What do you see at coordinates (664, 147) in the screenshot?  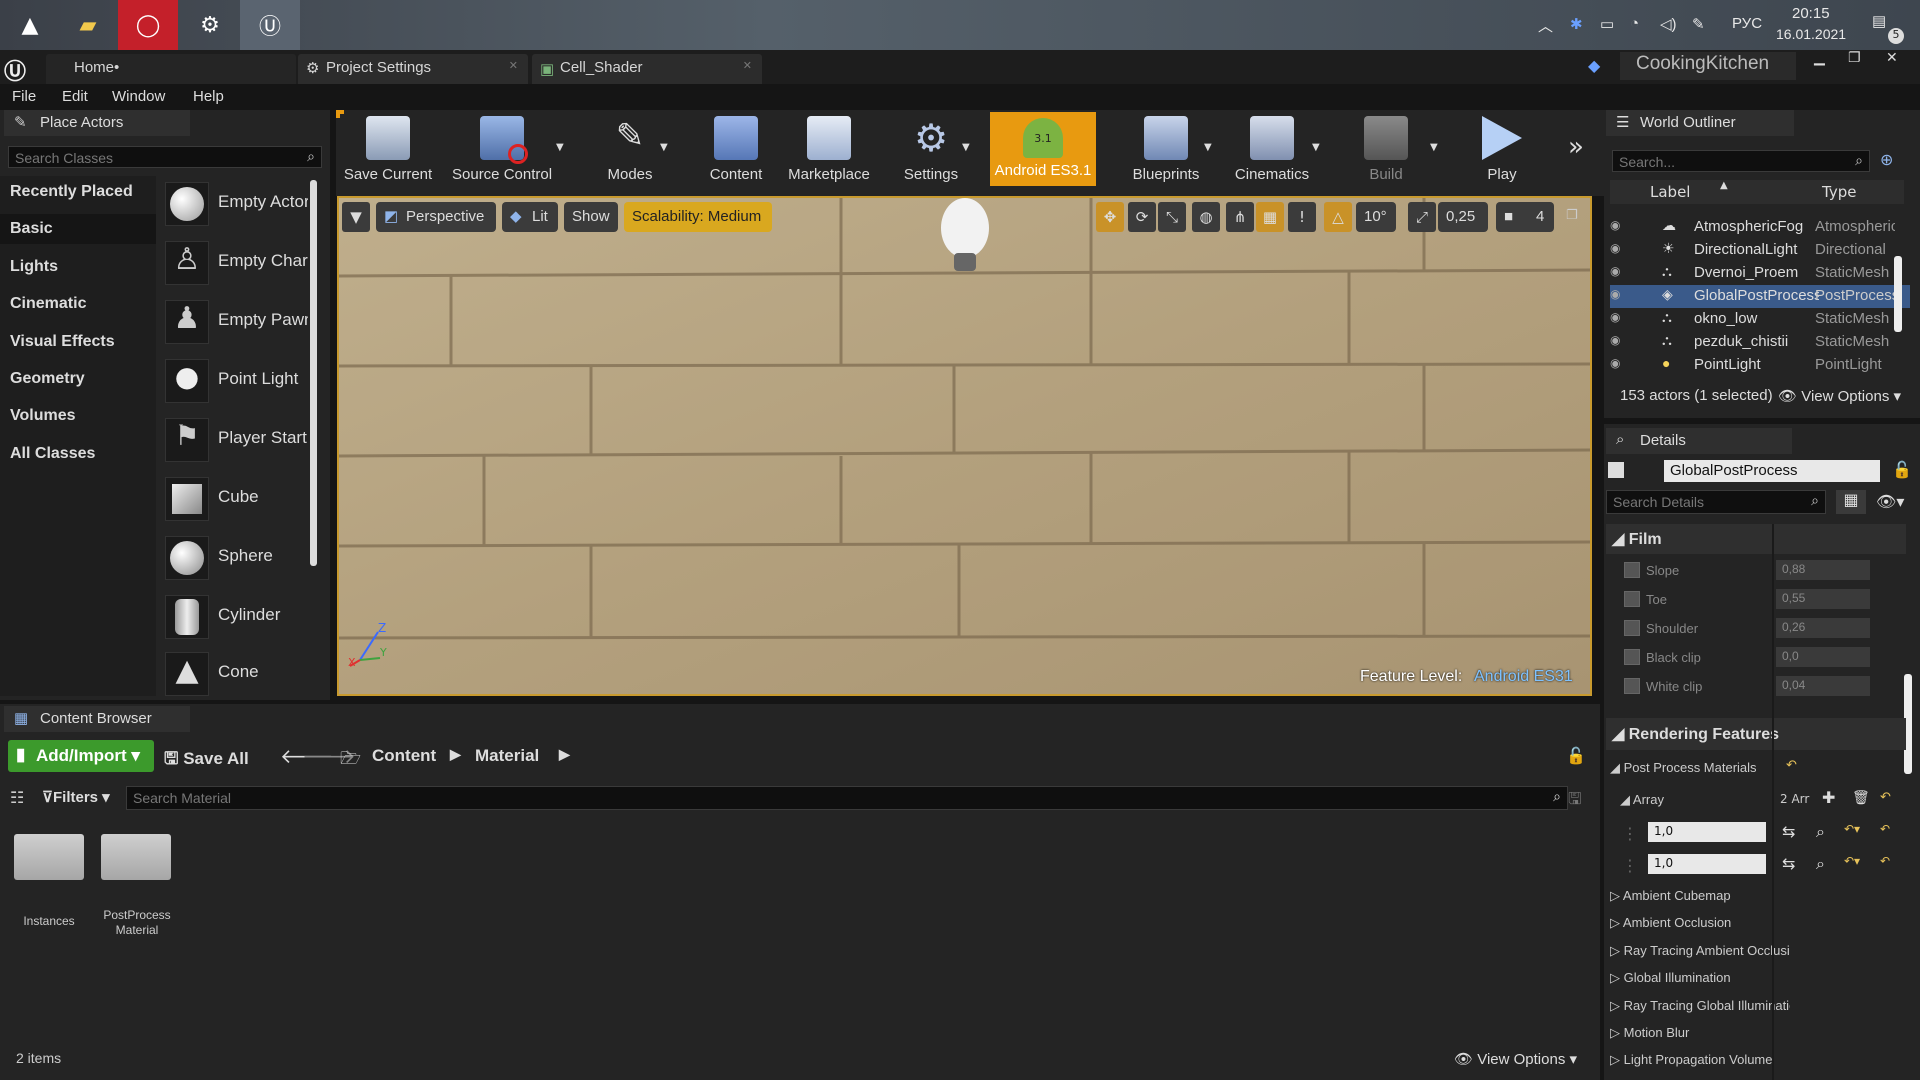 I see `modes-dropdown-icon: ▼` at bounding box center [664, 147].